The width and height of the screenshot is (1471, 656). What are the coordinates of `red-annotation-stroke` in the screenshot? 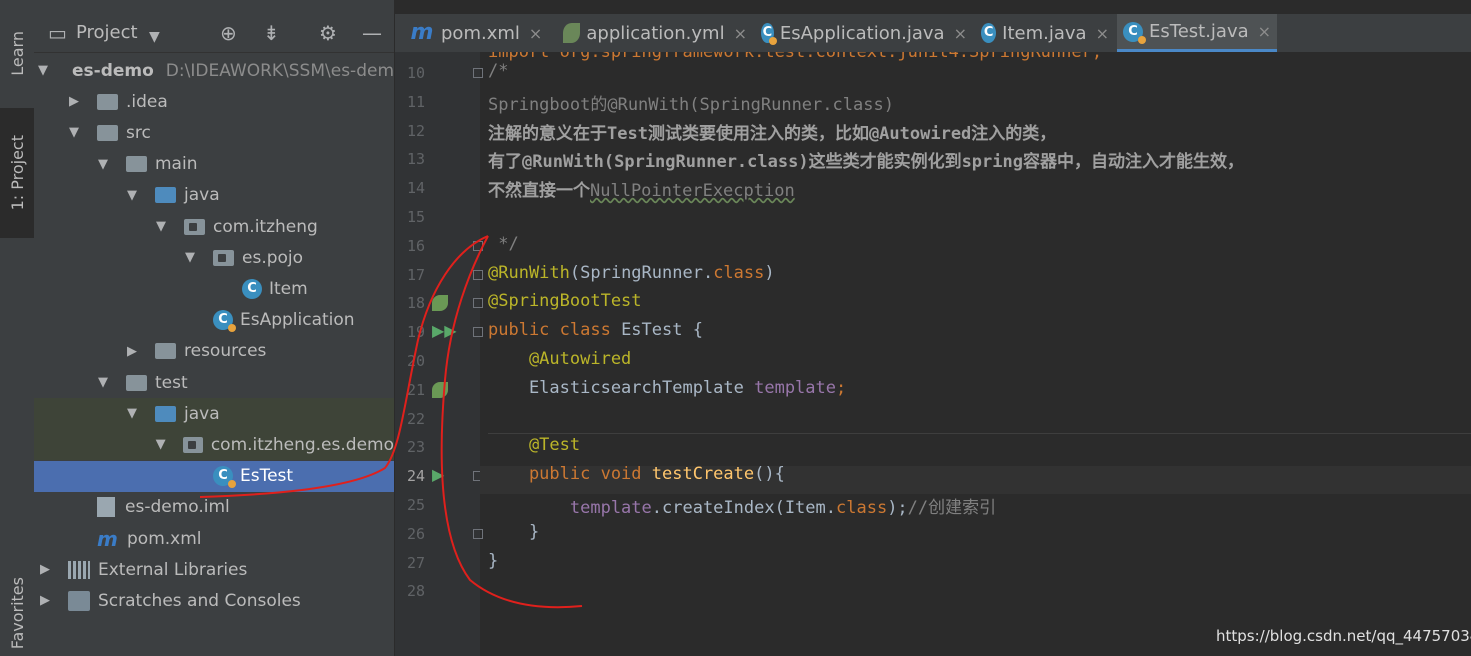 It's located at (391, 422).